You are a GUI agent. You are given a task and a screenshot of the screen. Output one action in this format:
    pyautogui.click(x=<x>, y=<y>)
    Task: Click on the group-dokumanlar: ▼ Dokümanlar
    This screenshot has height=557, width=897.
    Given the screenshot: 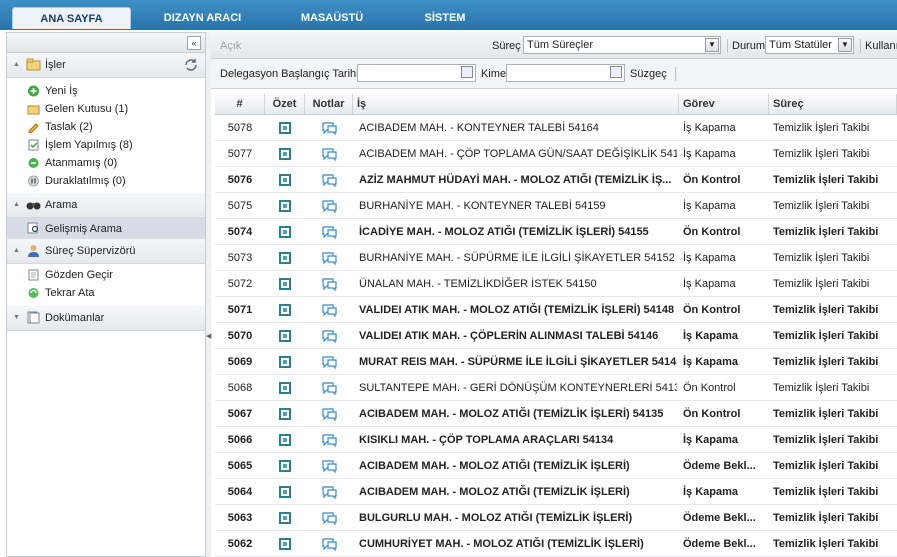 What is the action you would take?
    pyautogui.click(x=106, y=318)
    